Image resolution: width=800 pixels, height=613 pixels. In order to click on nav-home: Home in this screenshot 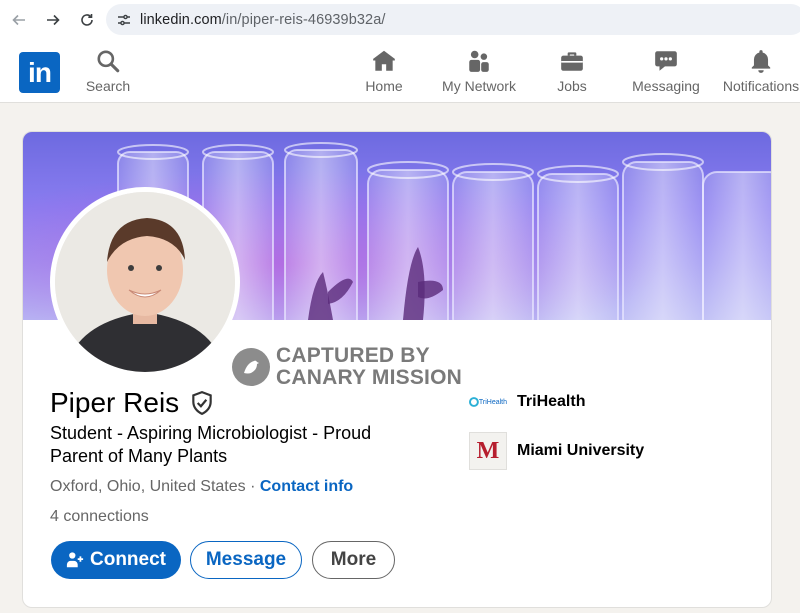, I will do `click(384, 74)`.